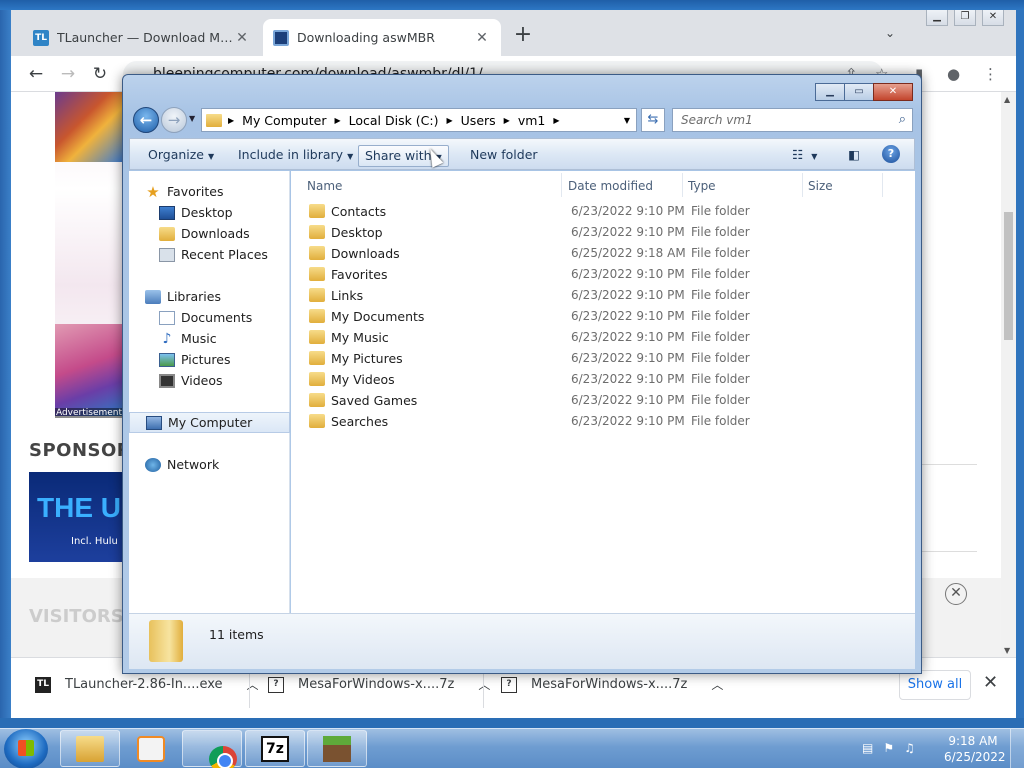 The width and height of the screenshot is (1024, 768). I want to click on taskbar-7zip: 7z, so click(275, 748).